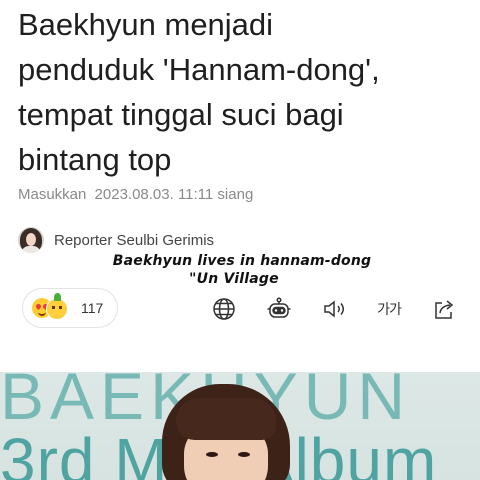 The image size is (480, 480). Describe the element at coordinates (57, 306) in the screenshot. I see `pineapple-emoji-icon` at that location.